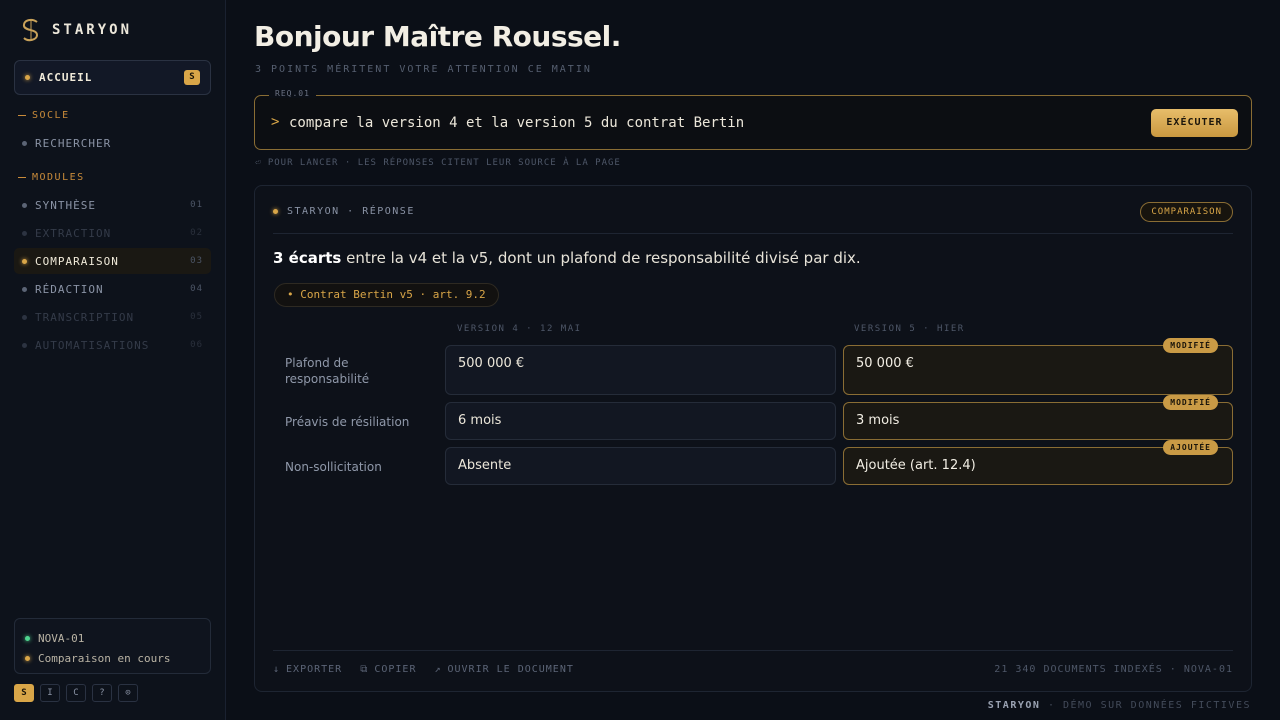 This screenshot has width=1280, height=720. What do you see at coordinates (351, 211) in the screenshot?
I see `answer-source-label: STARYON · RÉPONSE` at bounding box center [351, 211].